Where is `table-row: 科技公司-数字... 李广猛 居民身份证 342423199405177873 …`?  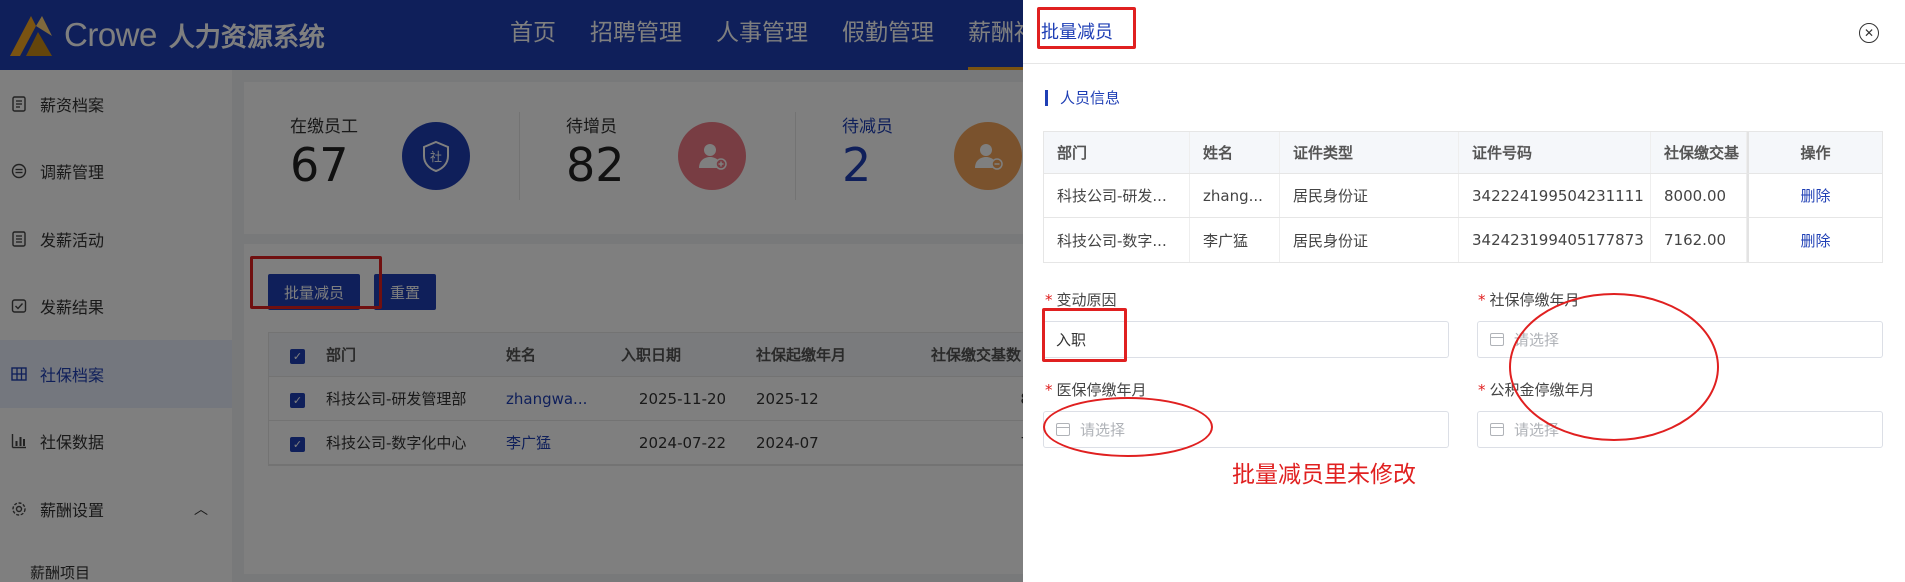 table-row: 科技公司-数字... 李广猛 居民身份证 342423199405177873 … is located at coordinates (1463, 240).